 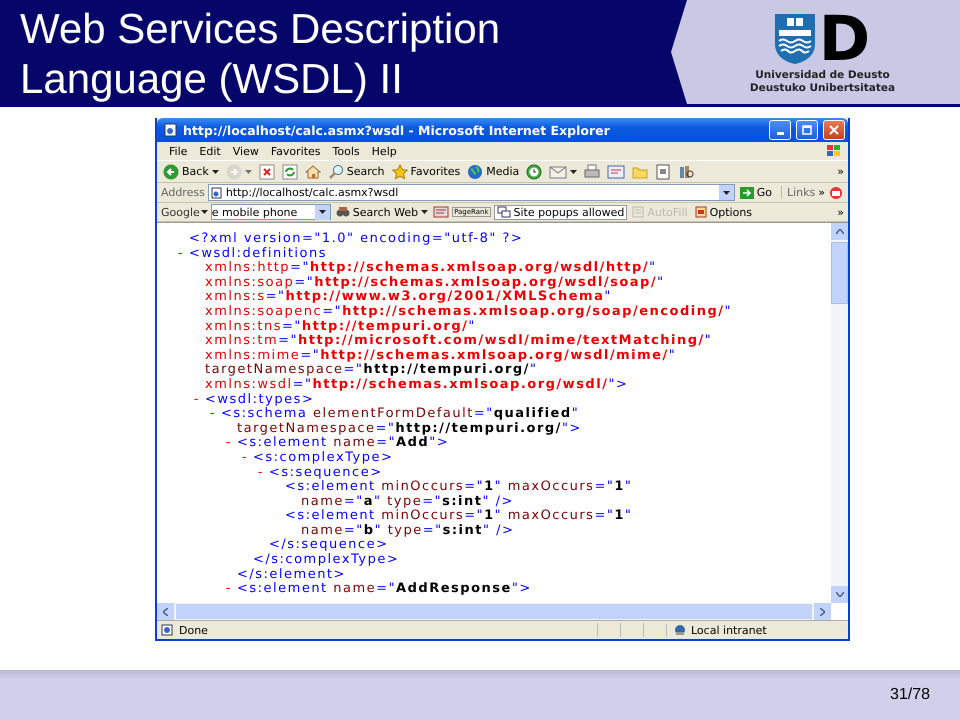 What do you see at coordinates (407, 531) in the screenshot?
I see `xml-line: name="b" type="s:int" />` at bounding box center [407, 531].